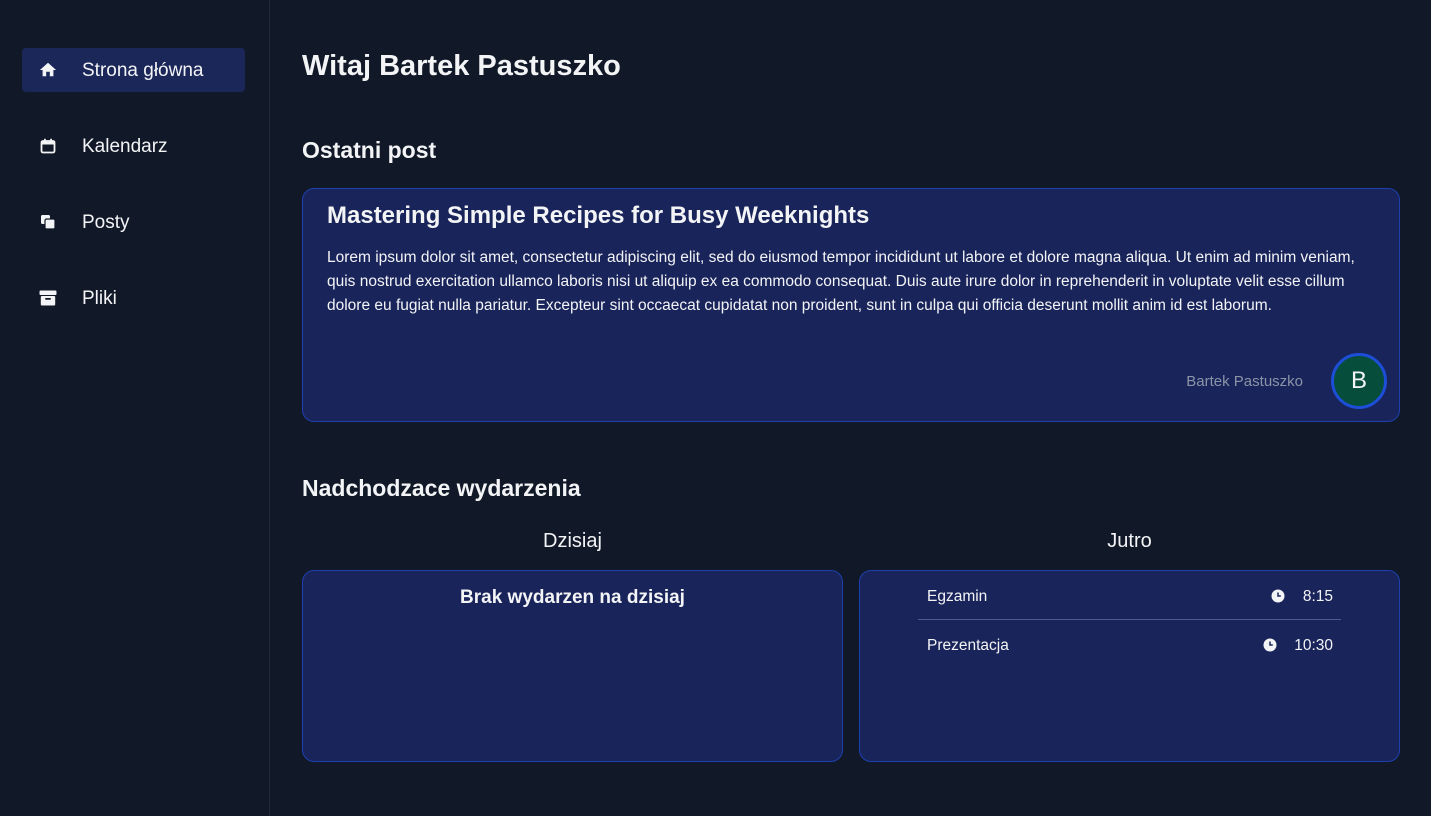  I want to click on tomorrow-events-card: Egzamin 8:15 Prezentacja 10:30, so click(1129, 666).